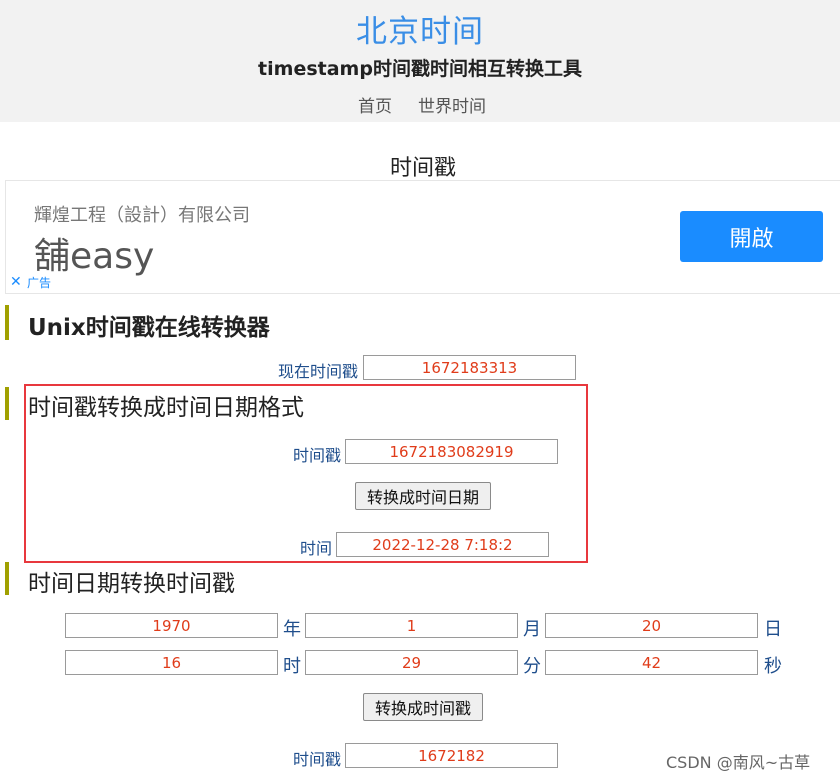  I want to click on ad-brand-name: 舖easy, so click(94, 253).